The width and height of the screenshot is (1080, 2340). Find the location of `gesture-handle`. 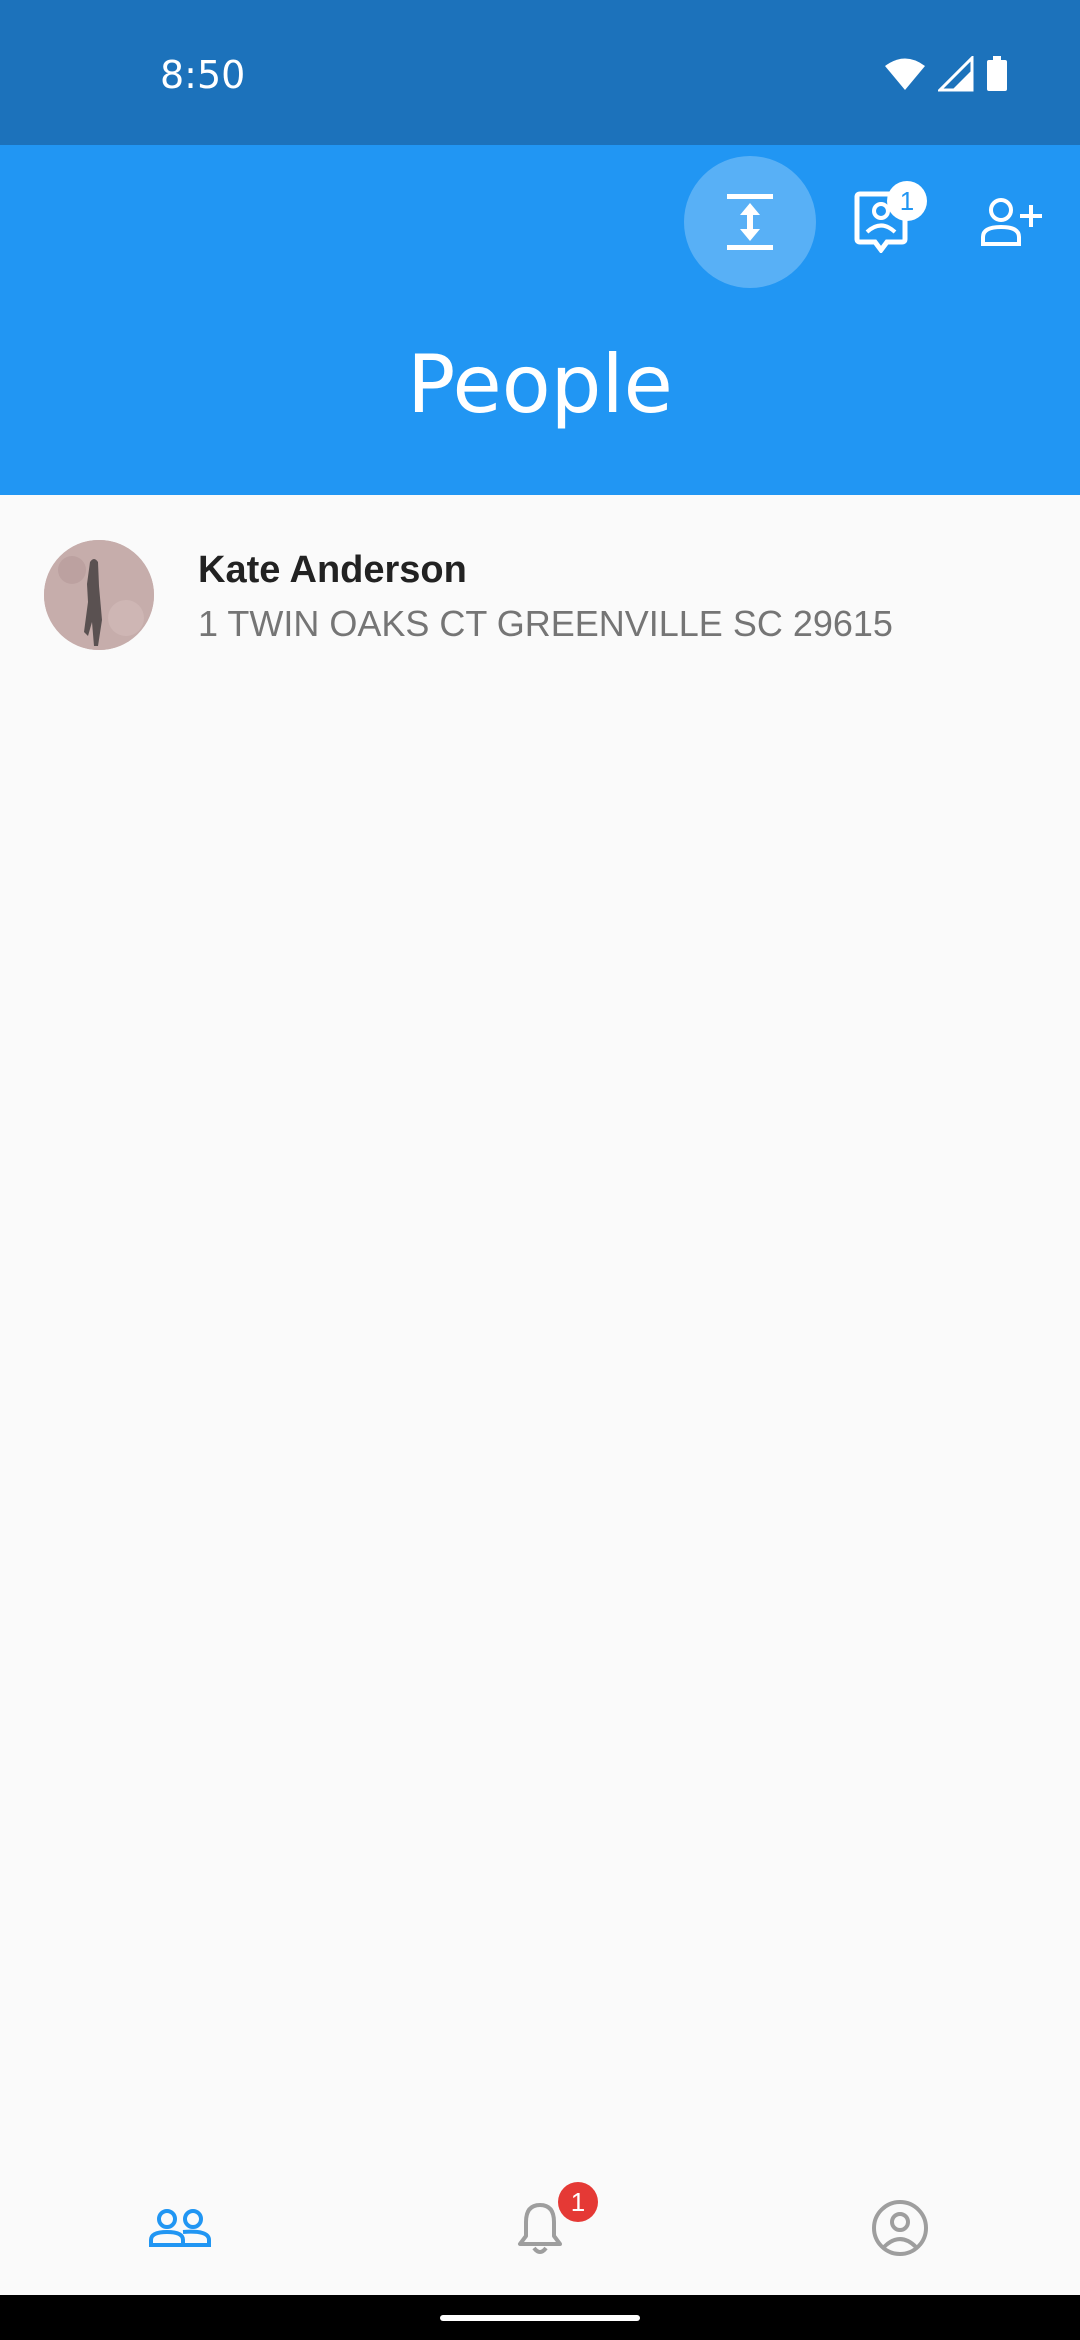

gesture-handle is located at coordinates (540, 2318).